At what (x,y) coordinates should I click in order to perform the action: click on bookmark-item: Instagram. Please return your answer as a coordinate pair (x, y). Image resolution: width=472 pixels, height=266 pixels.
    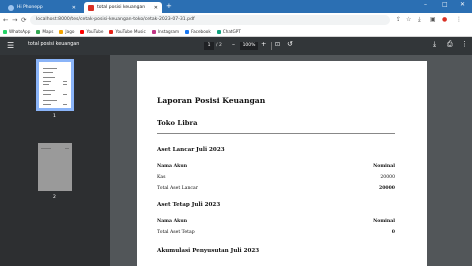
    Looking at the image, I should click on (165, 31).